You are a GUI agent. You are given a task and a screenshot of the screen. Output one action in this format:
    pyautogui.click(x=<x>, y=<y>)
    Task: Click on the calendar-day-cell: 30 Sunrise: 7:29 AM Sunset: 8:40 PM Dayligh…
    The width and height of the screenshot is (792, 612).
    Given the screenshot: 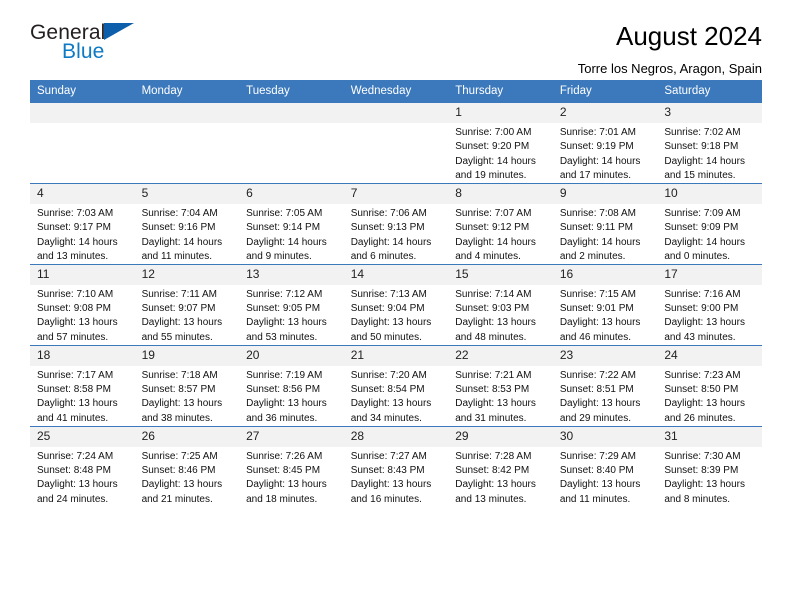 What is the action you would take?
    pyautogui.click(x=605, y=466)
    